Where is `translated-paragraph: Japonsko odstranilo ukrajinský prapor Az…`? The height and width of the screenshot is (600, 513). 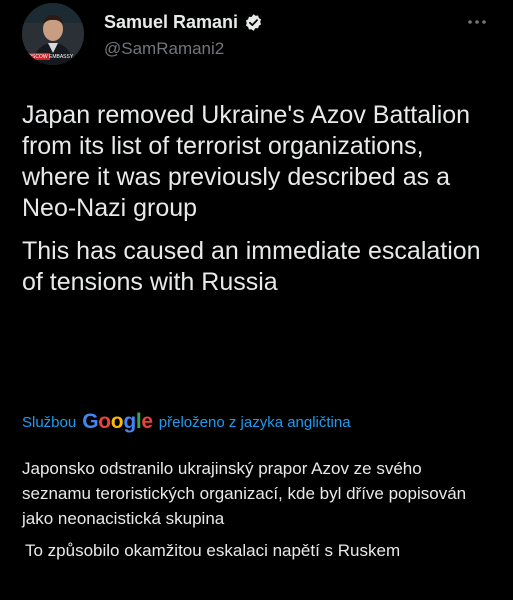 translated-paragraph: Japonsko odstranilo ukrajinský prapor Az… is located at coordinates (244, 493).